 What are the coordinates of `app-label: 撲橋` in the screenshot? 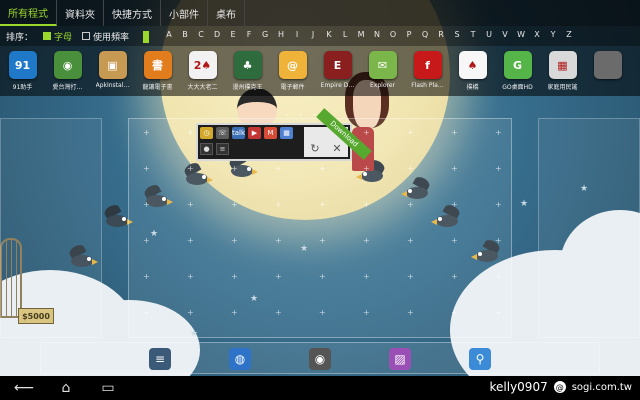 It's located at (472, 87).